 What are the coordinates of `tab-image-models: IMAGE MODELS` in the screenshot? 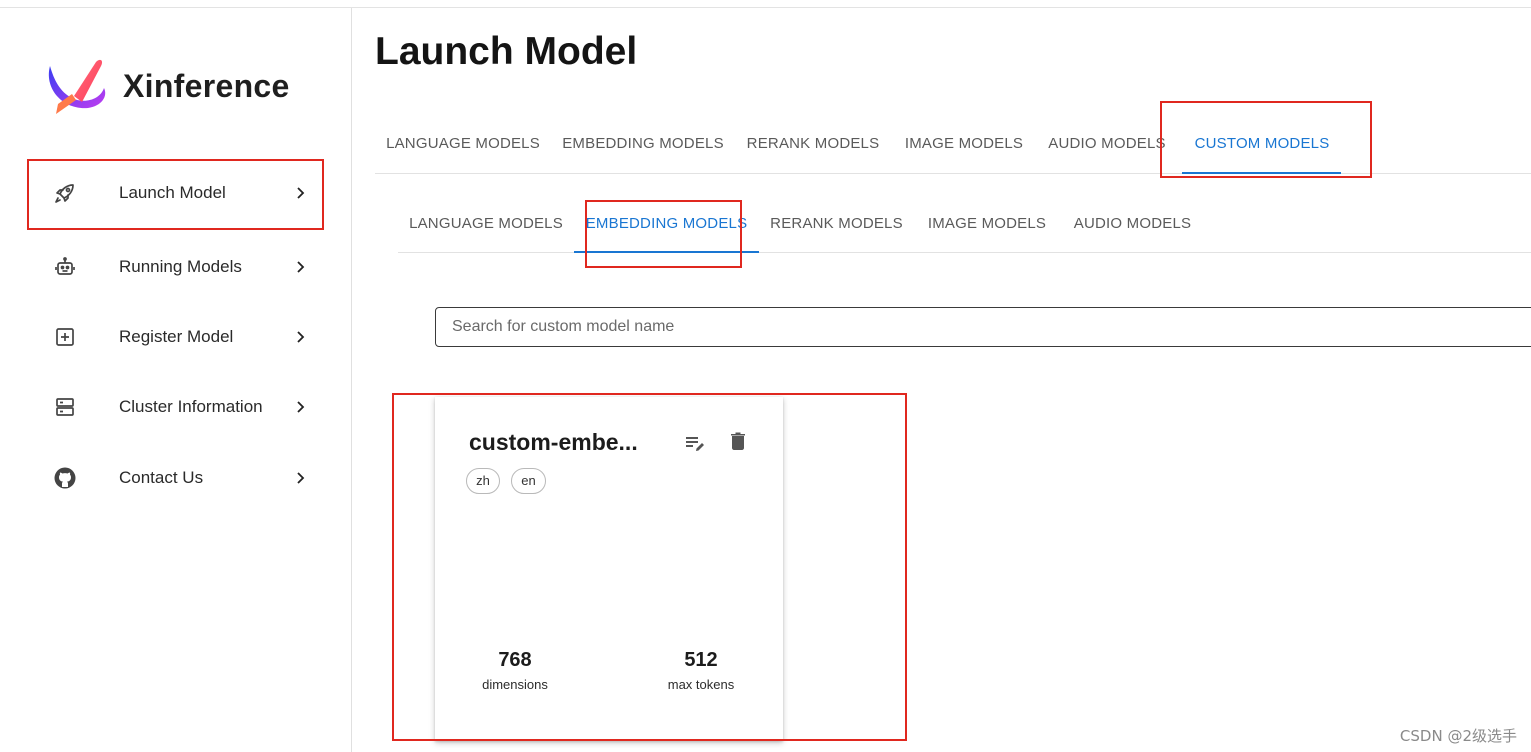 It's located at (964, 145).